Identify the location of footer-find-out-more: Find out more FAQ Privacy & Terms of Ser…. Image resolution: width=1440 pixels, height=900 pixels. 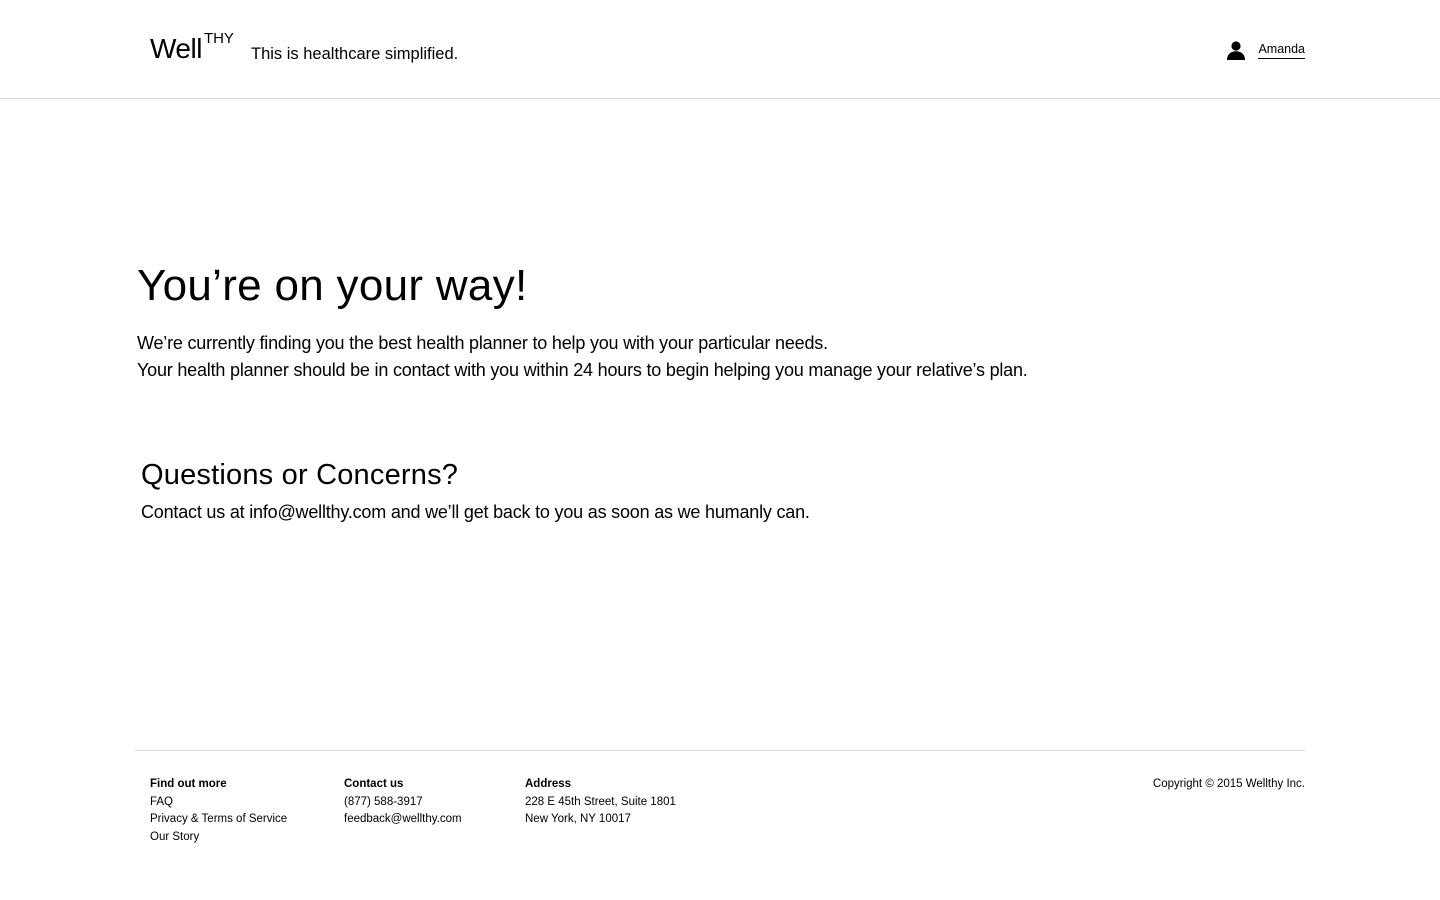
(218, 811).